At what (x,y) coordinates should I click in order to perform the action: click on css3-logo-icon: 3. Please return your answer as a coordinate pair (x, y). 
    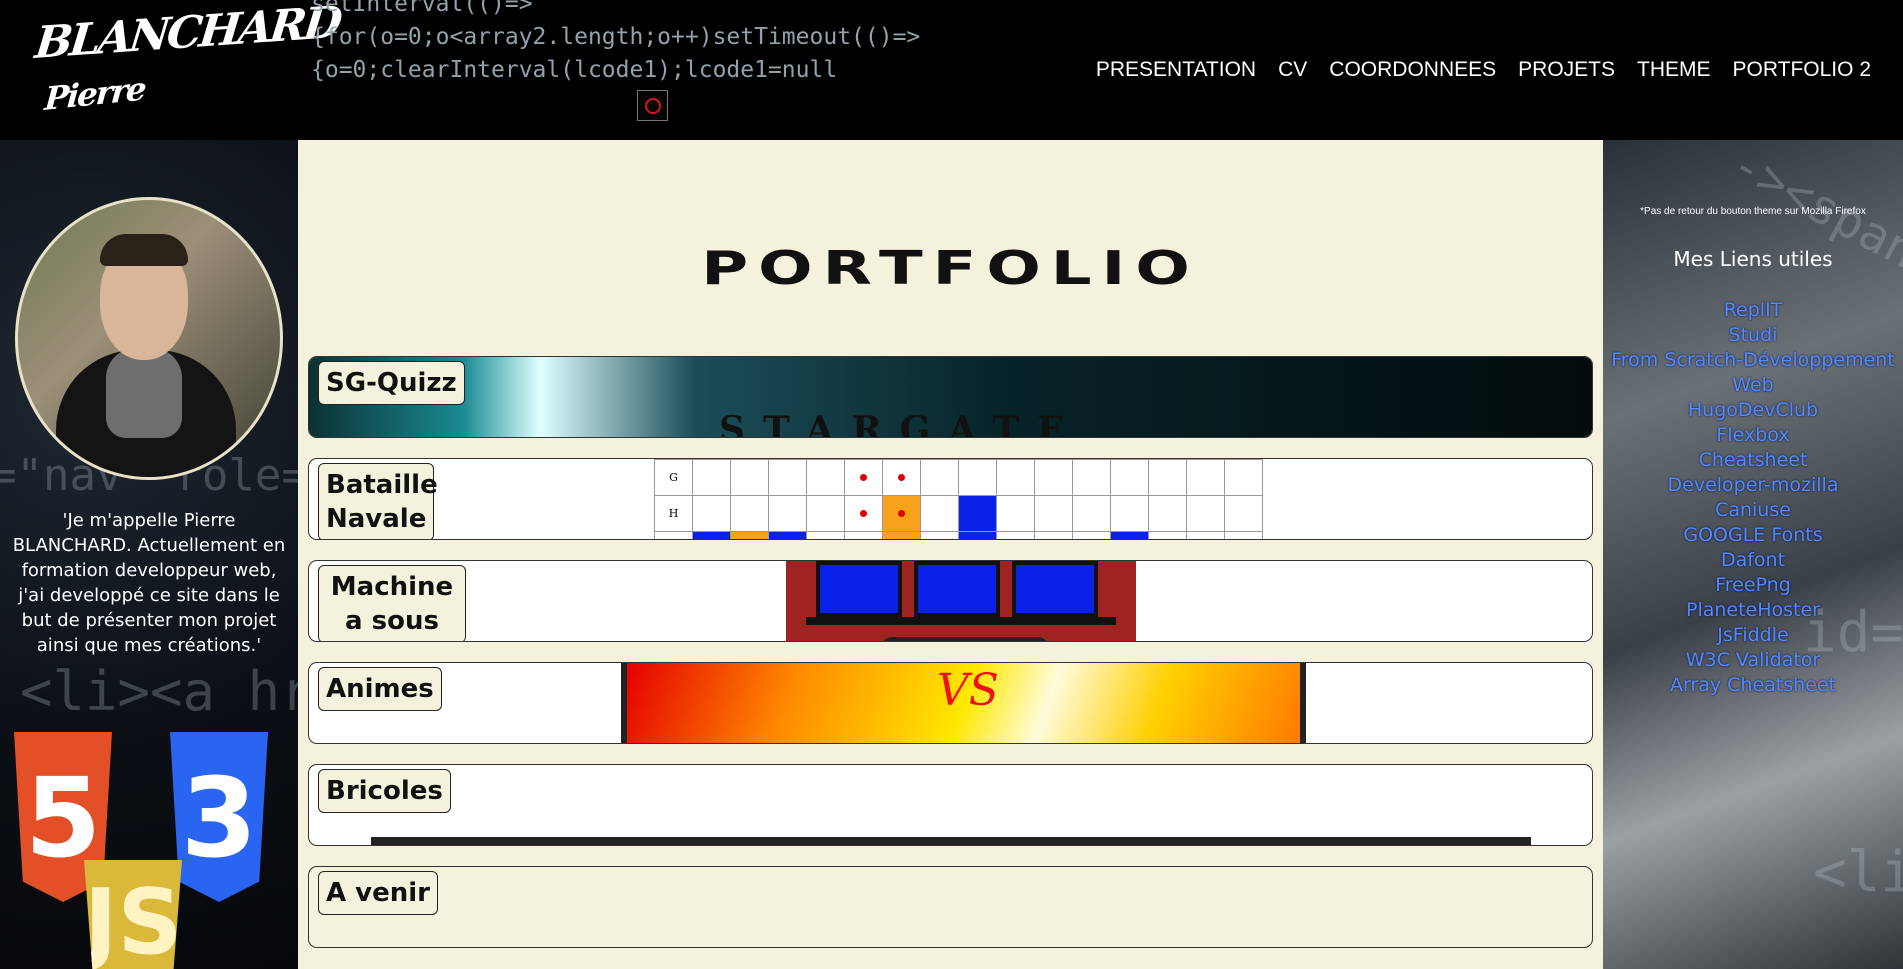
    Looking at the image, I should click on (219, 817).